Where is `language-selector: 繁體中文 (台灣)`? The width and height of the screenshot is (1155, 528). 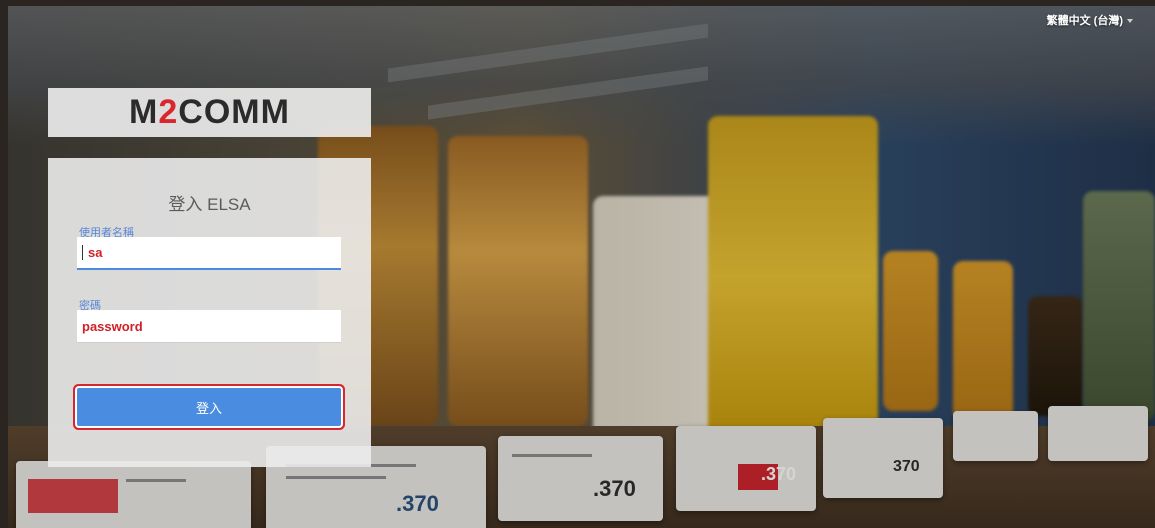
language-selector: 繁體中文 (台灣) is located at coordinates (1090, 20).